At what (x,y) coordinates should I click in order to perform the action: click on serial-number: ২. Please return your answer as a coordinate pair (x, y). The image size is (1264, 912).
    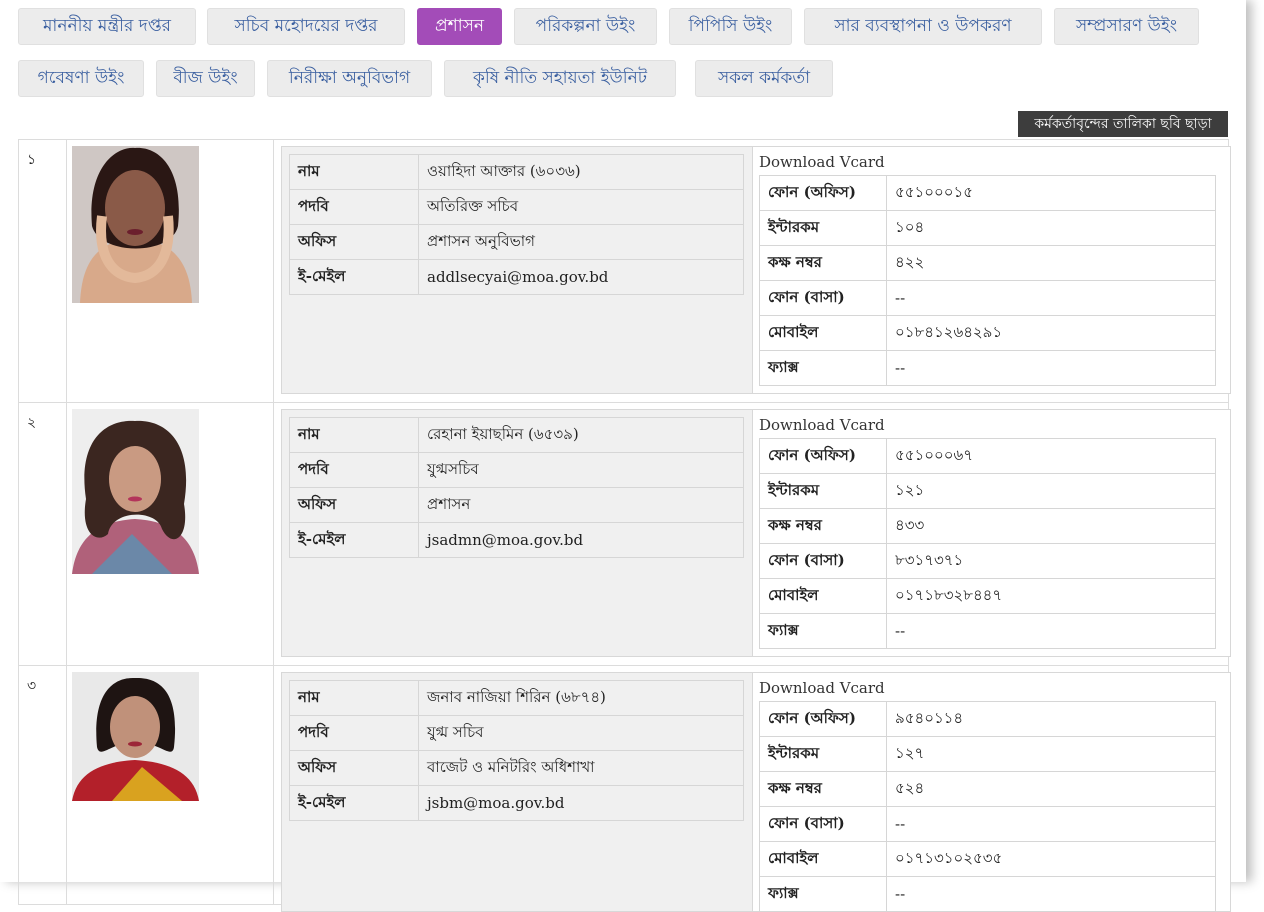
    Looking at the image, I should click on (43, 534).